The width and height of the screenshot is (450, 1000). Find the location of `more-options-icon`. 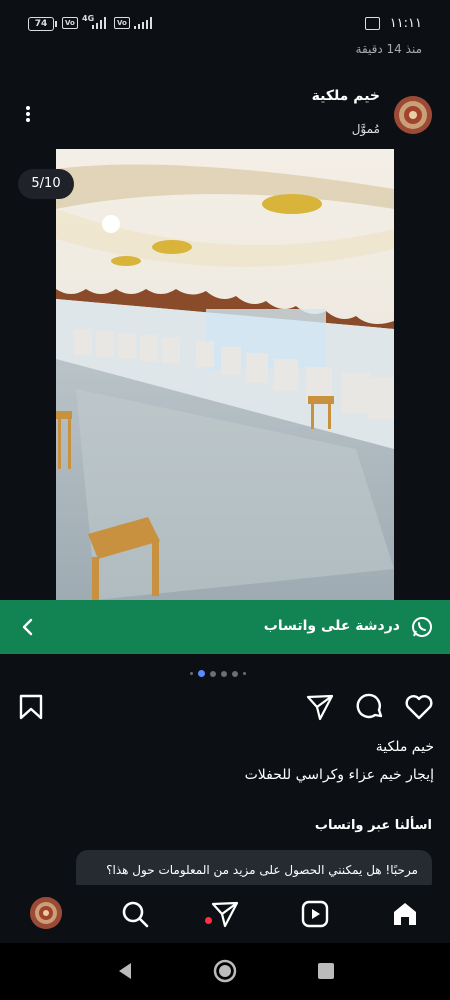

more-options-icon is located at coordinates (28, 115).